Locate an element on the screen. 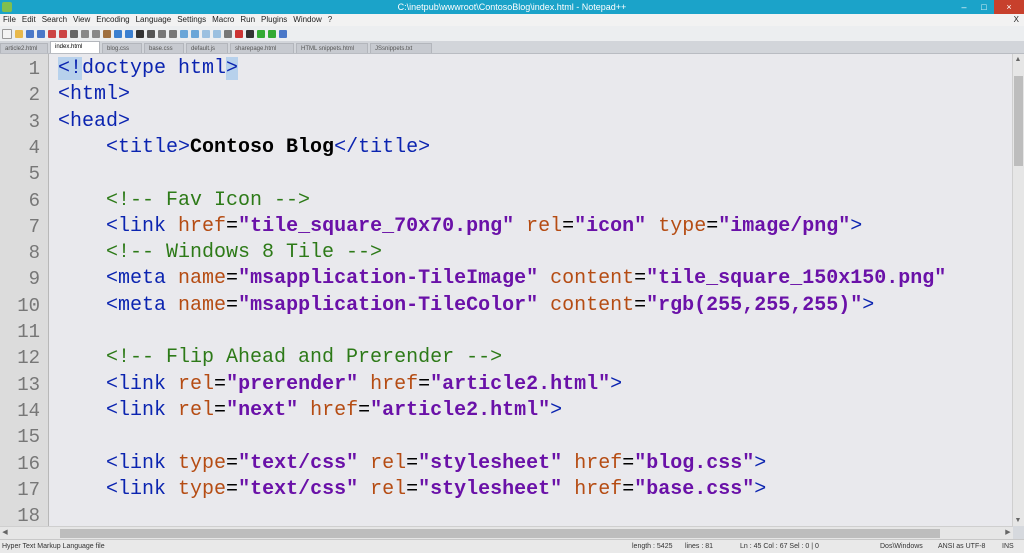 The image size is (1024, 553). code-line: 5 is located at coordinates (512, 174).